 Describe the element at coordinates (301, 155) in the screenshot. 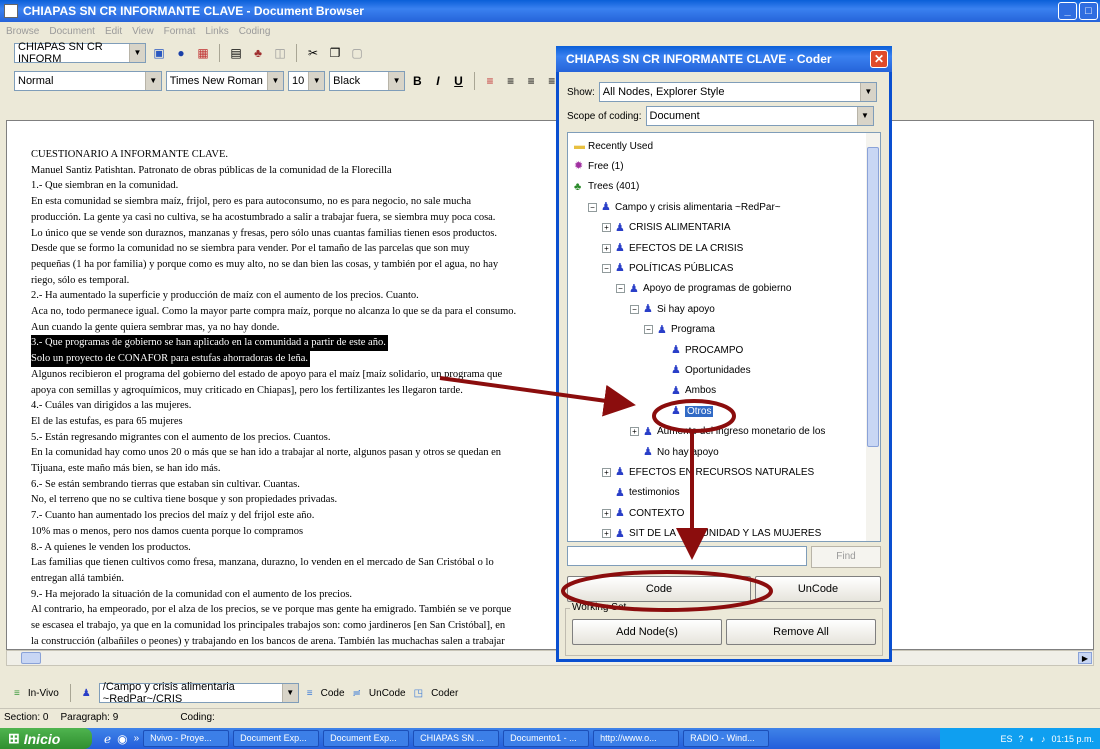

I see `document-line: CUESTIONARIO A INFORMANTE CLAVE.` at that location.